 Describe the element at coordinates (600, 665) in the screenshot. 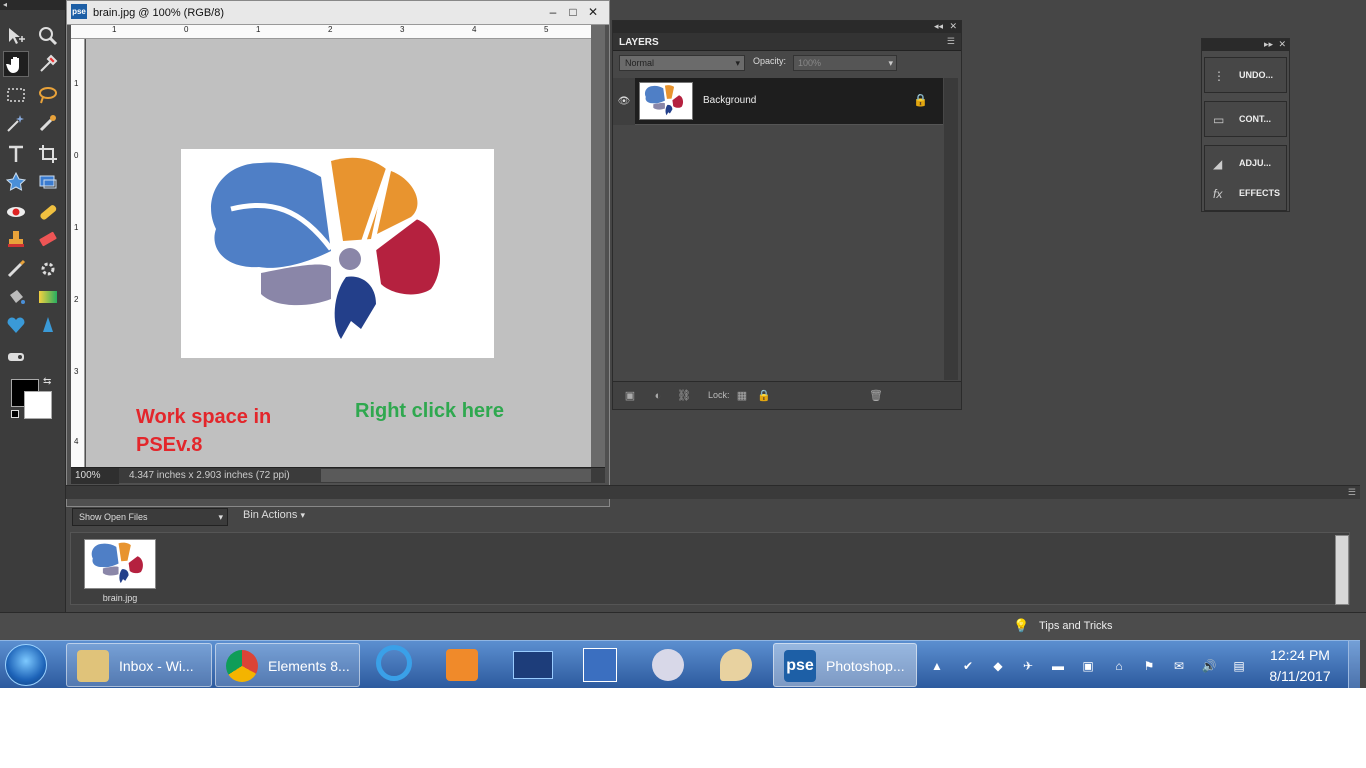

I see `network-app-icon` at that location.